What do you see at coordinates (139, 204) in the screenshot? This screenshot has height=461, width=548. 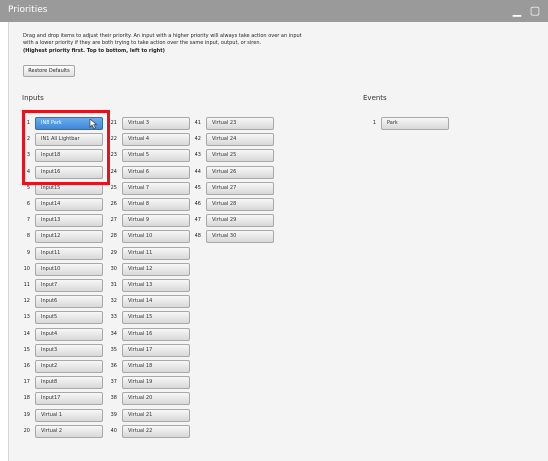 I see `input-label: Virtual 8` at bounding box center [139, 204].